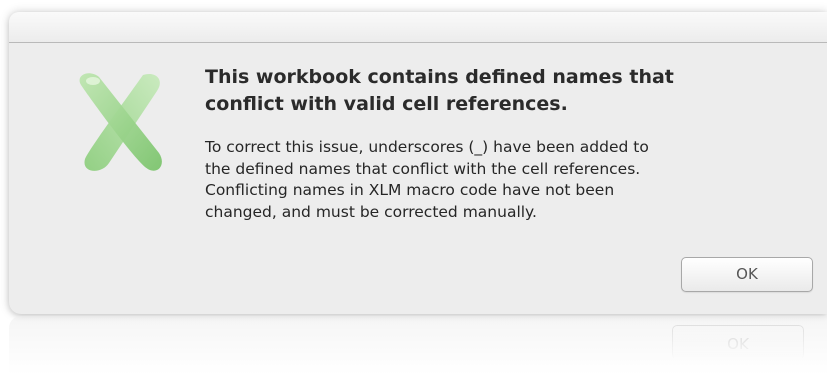  Describe the element at coordinates (747, 274) in the screenshot. I see `ok-button: OK` at that location.